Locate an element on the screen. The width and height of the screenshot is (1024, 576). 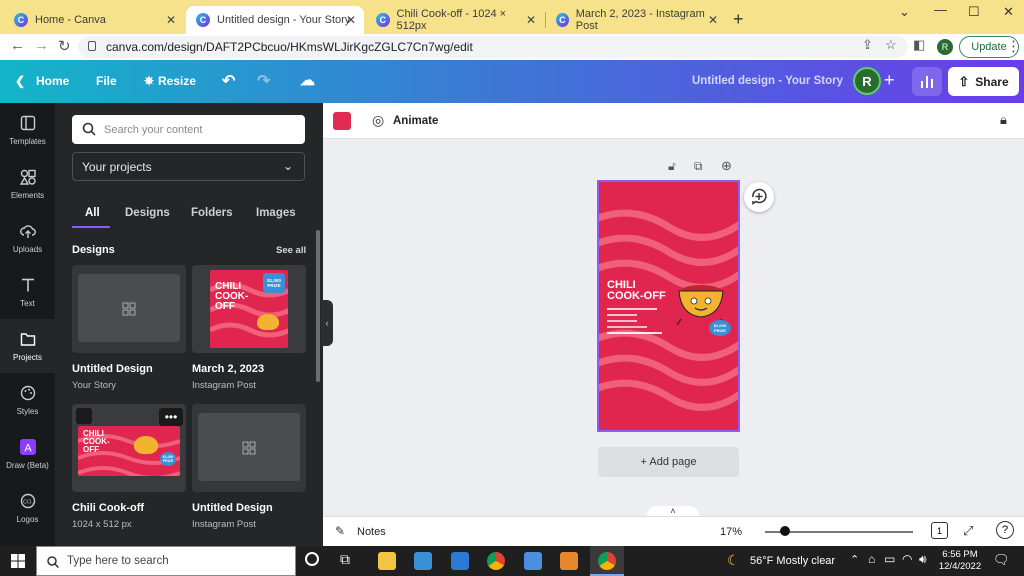
lock-page-icon: 🔓︎ is located at coordinates (672, 166).